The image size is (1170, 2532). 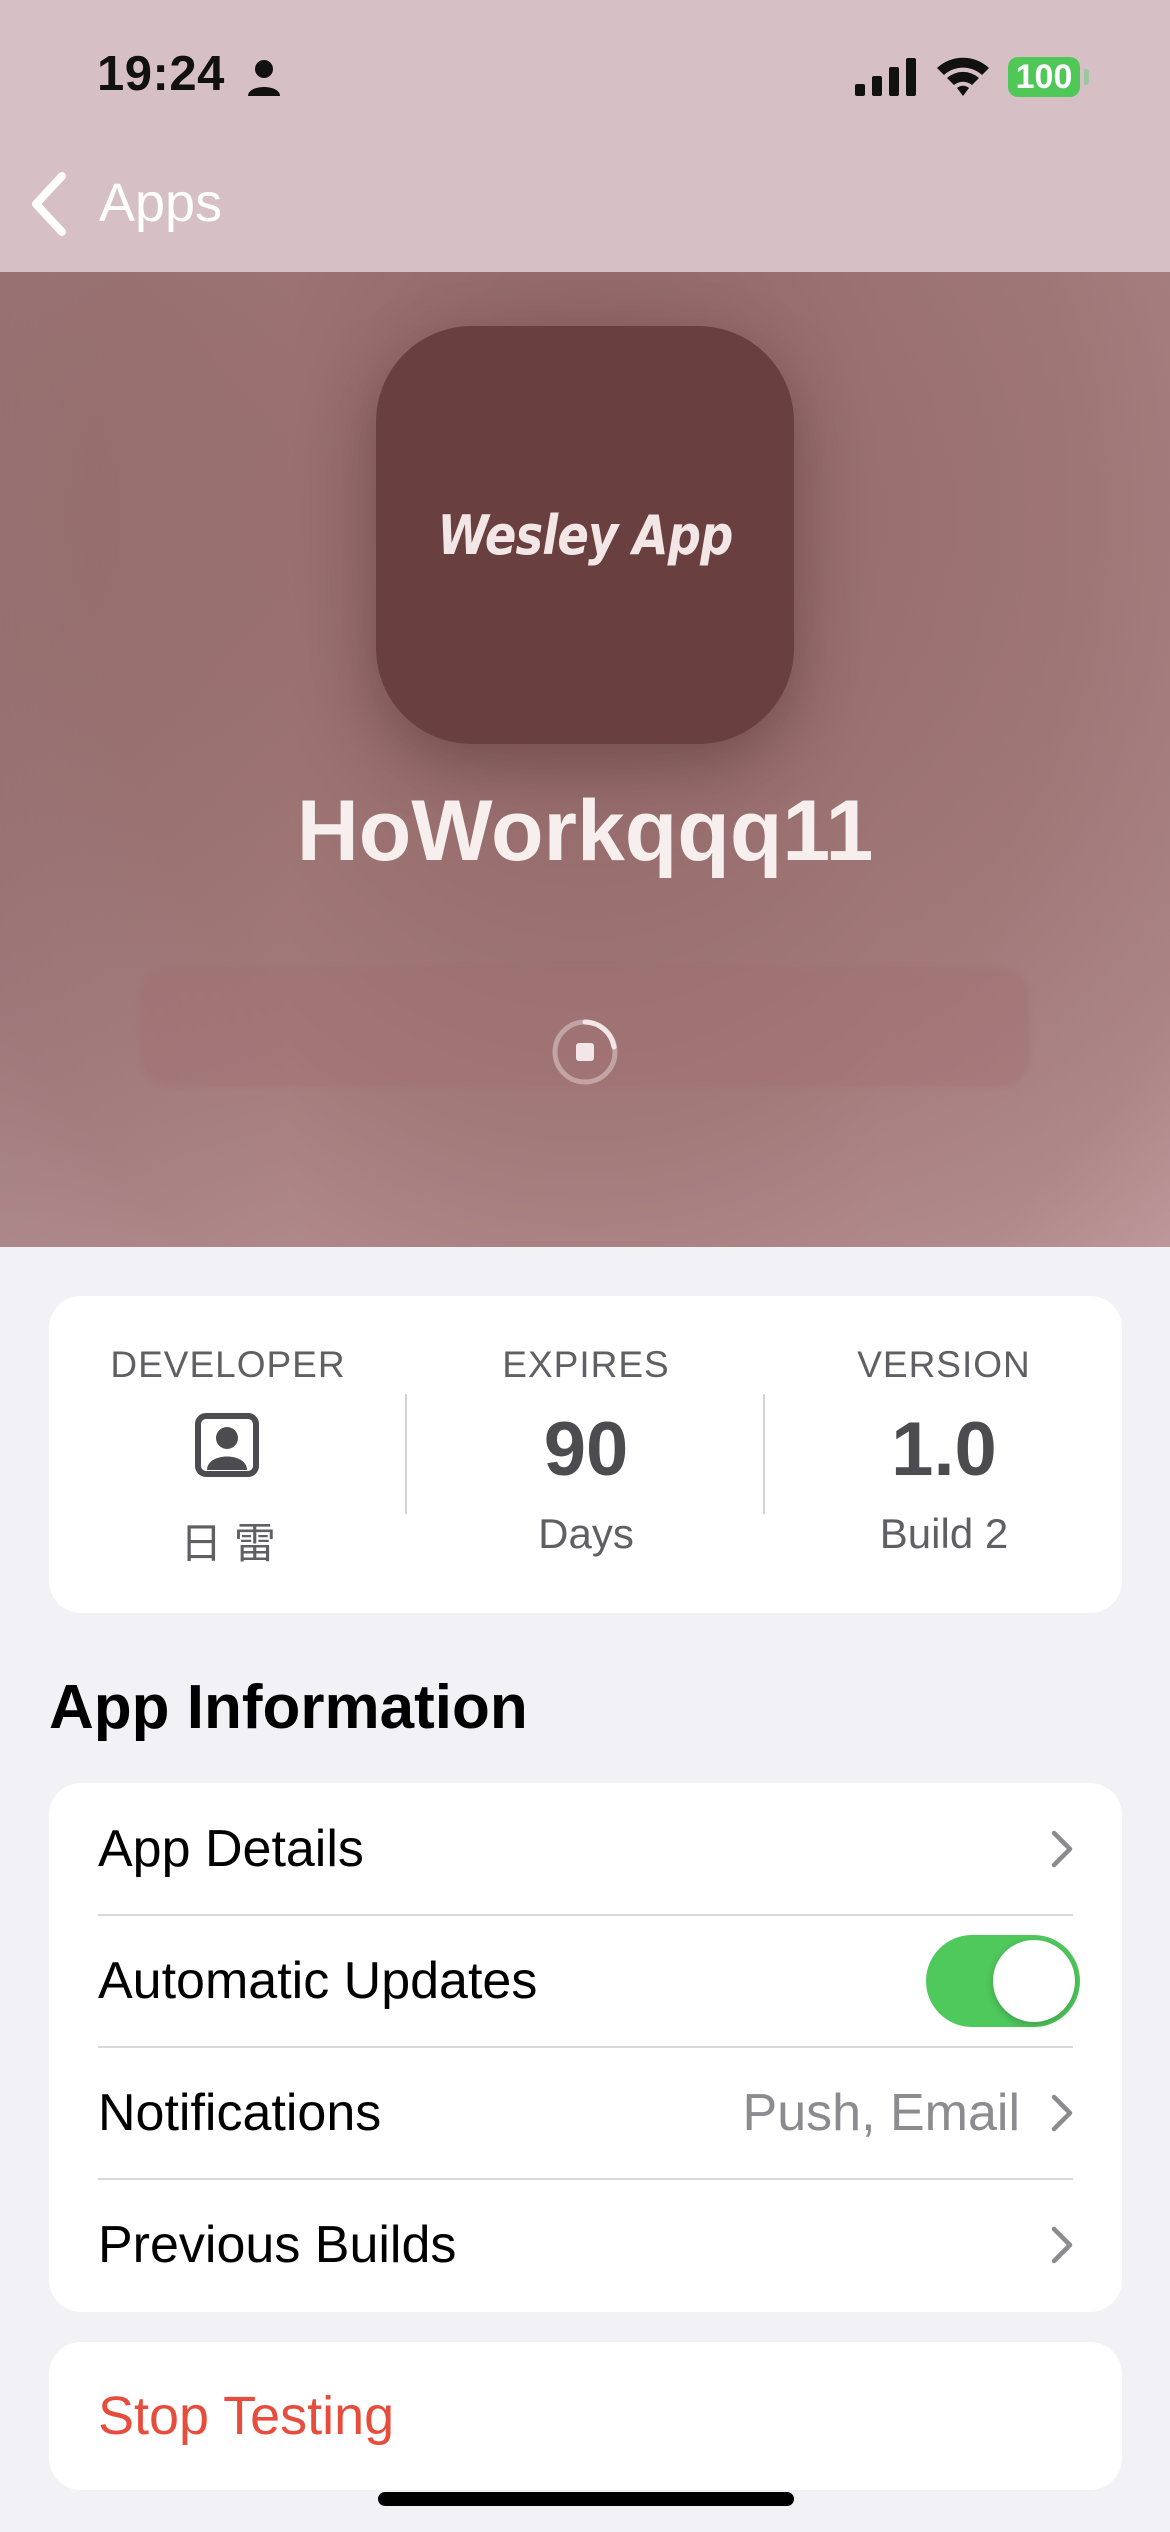 I want to click on back-chevron-icon, so click(x=48, y=204).